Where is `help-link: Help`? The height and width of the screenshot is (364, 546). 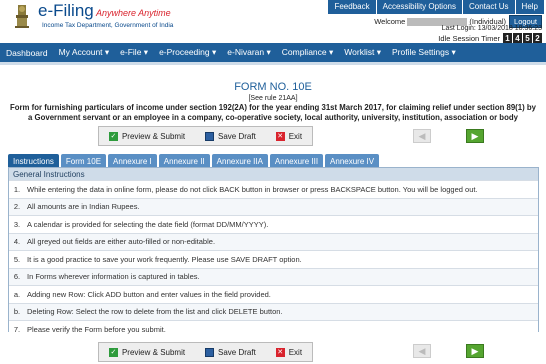
help-link: Help is located at coordinates (529, 7).